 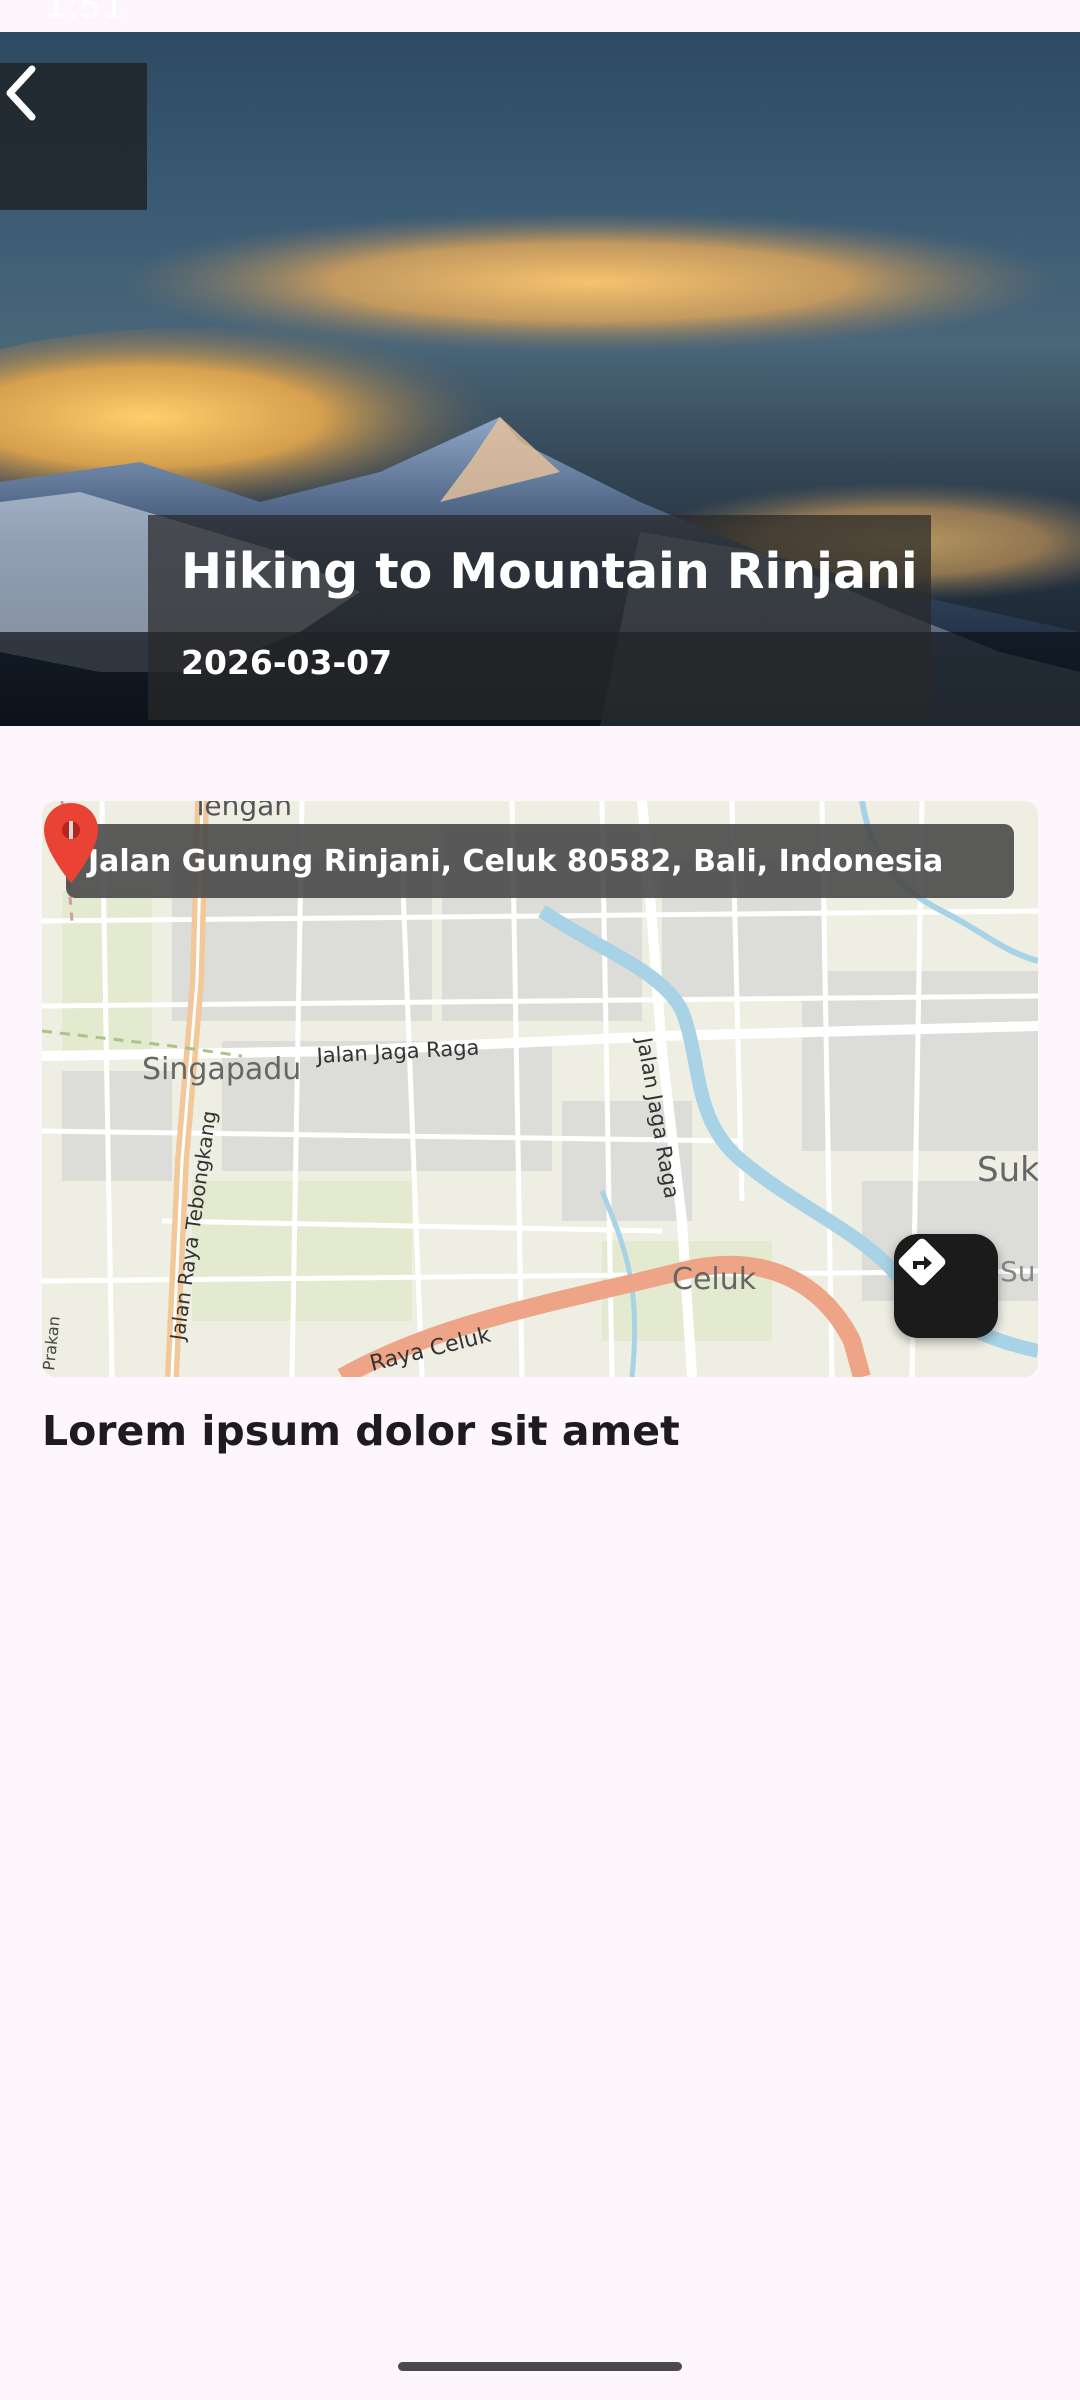 I want to click on trip-description: Lorem ipsum dolor sit amet, so click(x=361, y=1431).